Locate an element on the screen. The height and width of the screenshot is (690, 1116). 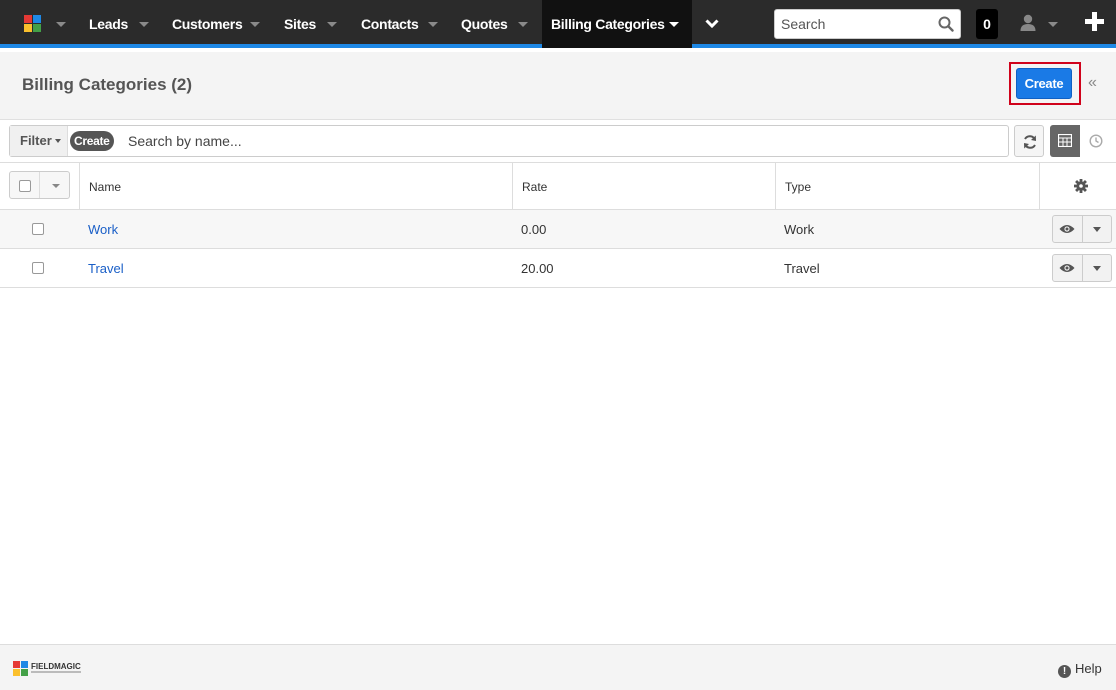
nav-item-label: Customers is located at coordinates (207, 24).